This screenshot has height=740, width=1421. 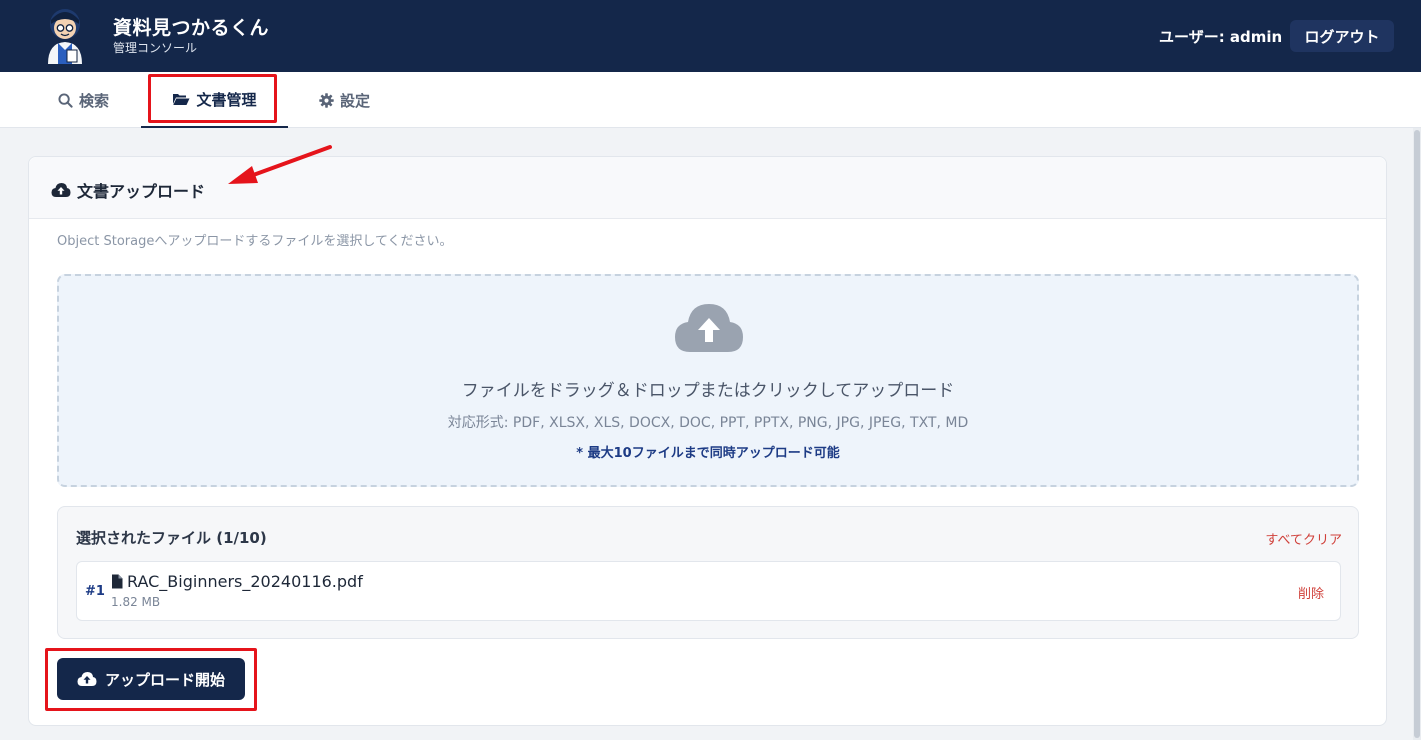 I want to click on brand: 資料見つかるくん 管理コンソール, so click(x=191, y=36).